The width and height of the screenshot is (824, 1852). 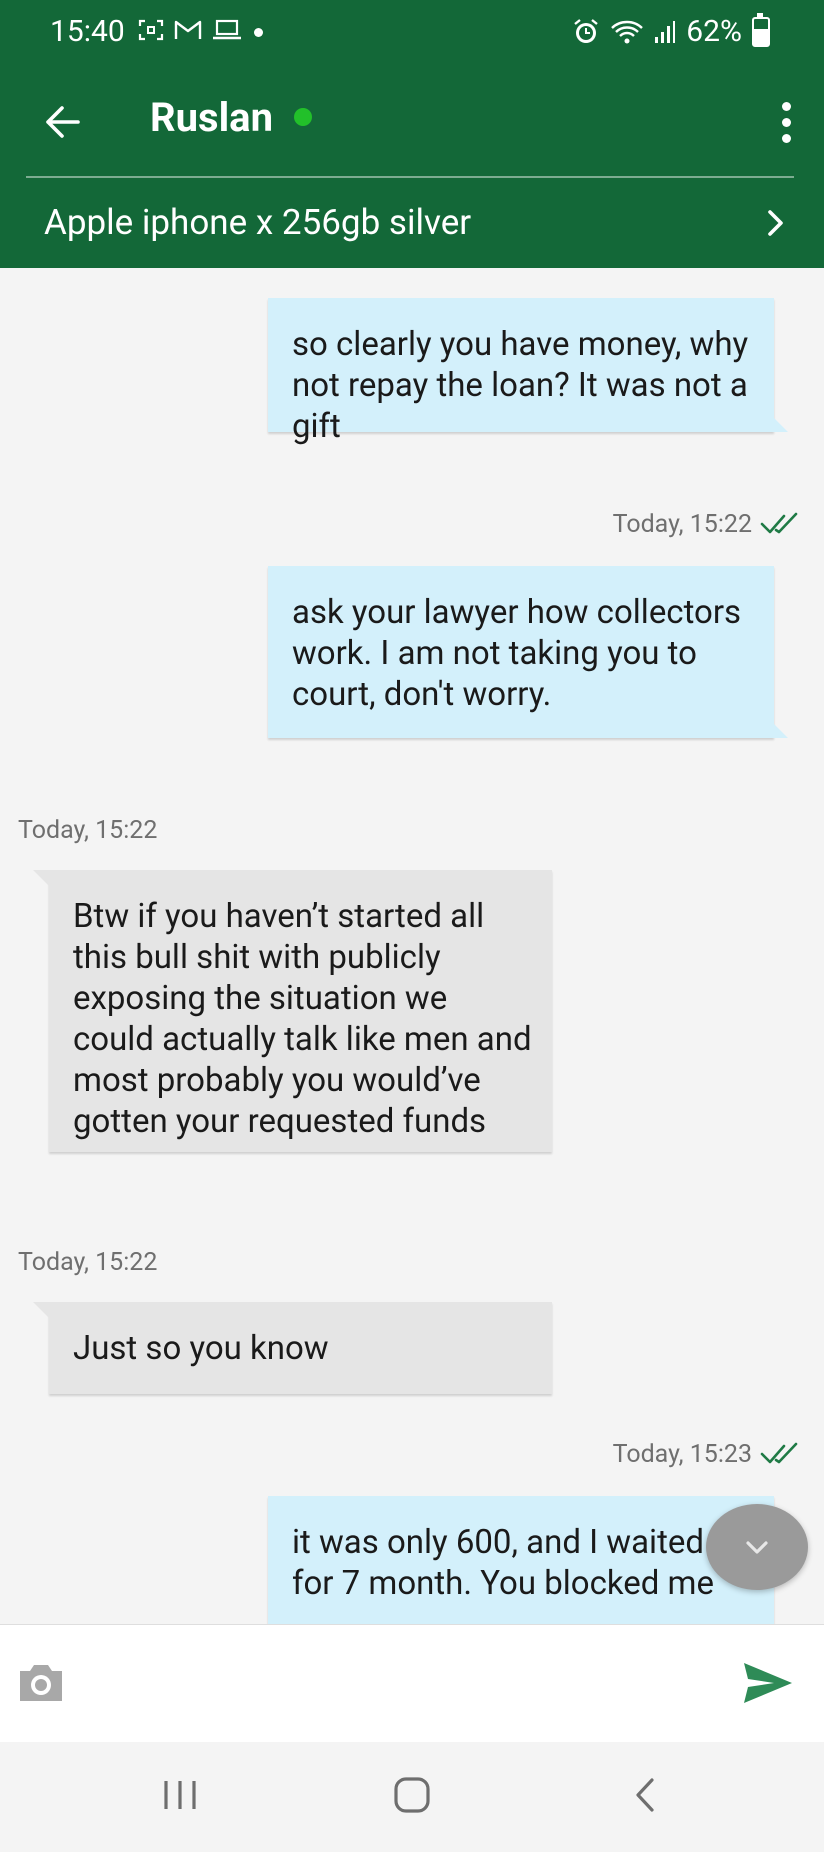 What do you see at coordinates (180, 1795) in the screenshot?
I see `nav-recents-icon` at bounding box center [180, 1795].